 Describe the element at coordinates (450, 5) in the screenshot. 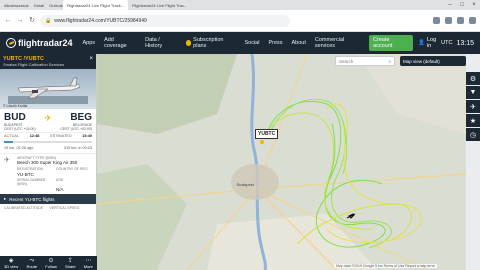

I see `minimize-icon: –` at that location.